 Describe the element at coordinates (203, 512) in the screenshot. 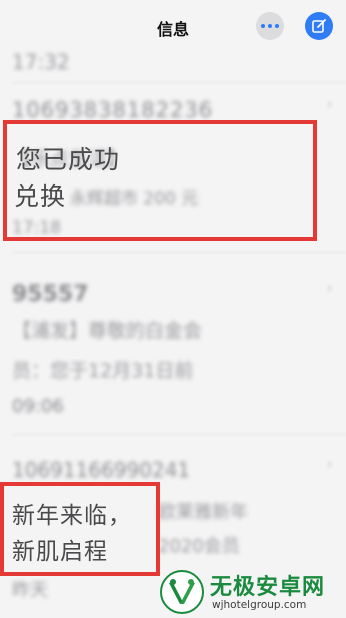

I see `message-preview-rest: 欧莱雅新年` at that location.